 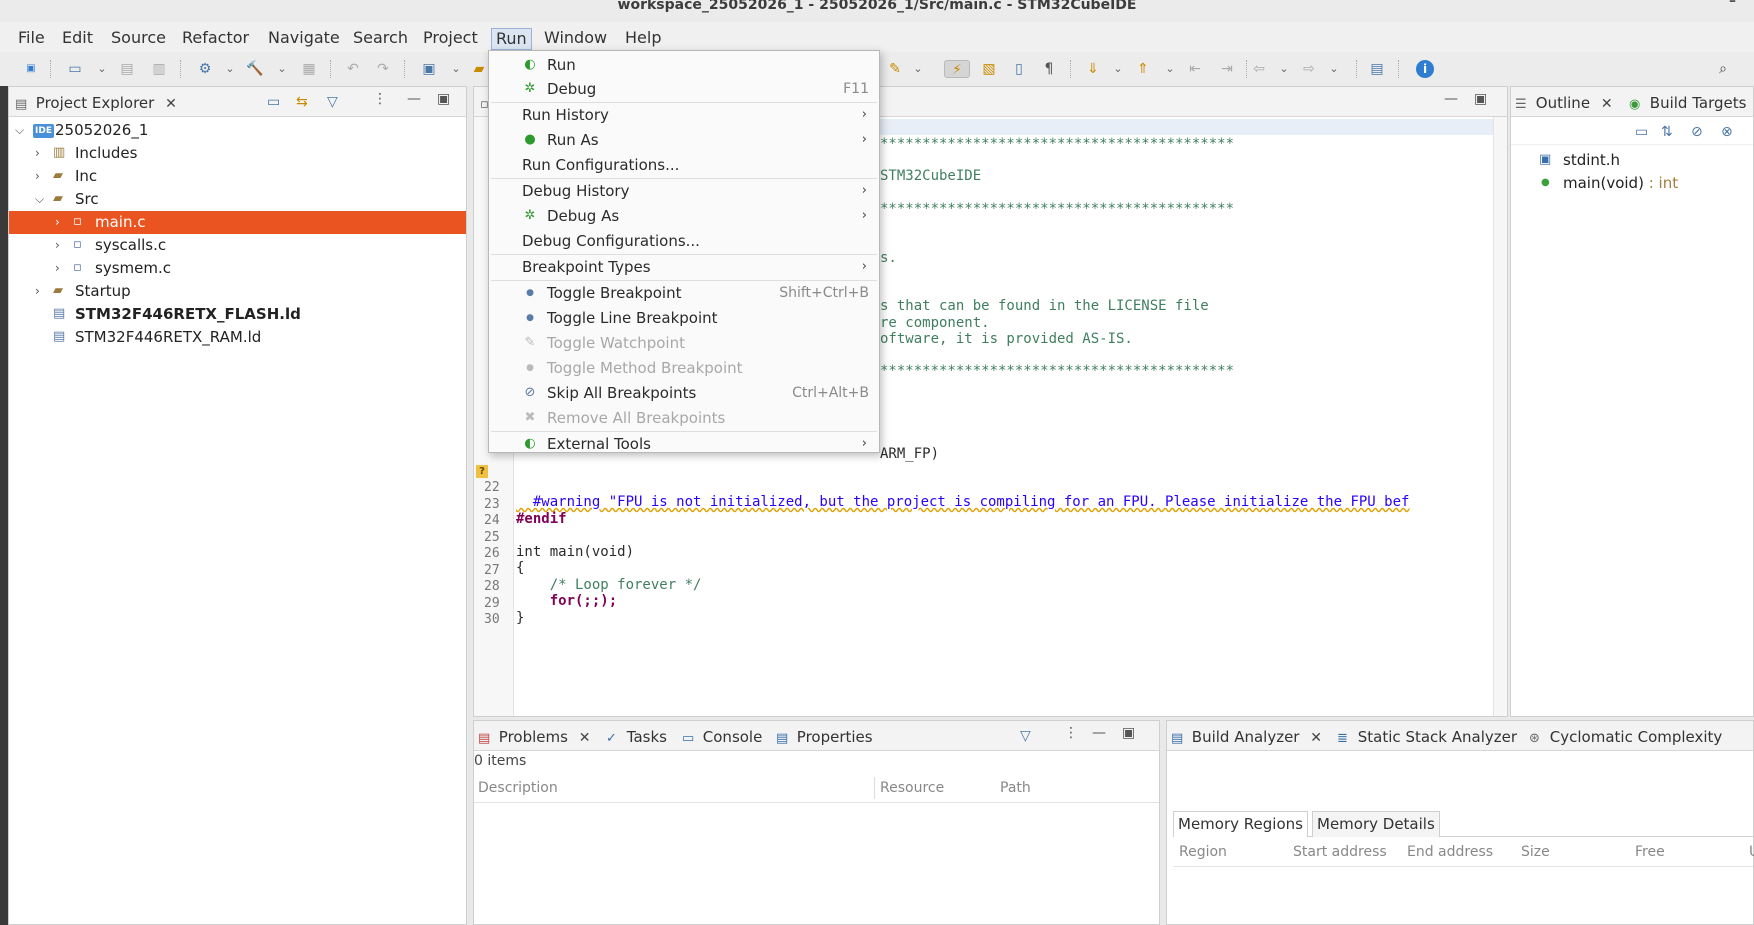 What do you see at coordinates (684, 368) in the screenshot?
I see `menu-item-toggle-method-breakpoint: ● Toggle Method Breakpoint` at bounding box center [684, 368].